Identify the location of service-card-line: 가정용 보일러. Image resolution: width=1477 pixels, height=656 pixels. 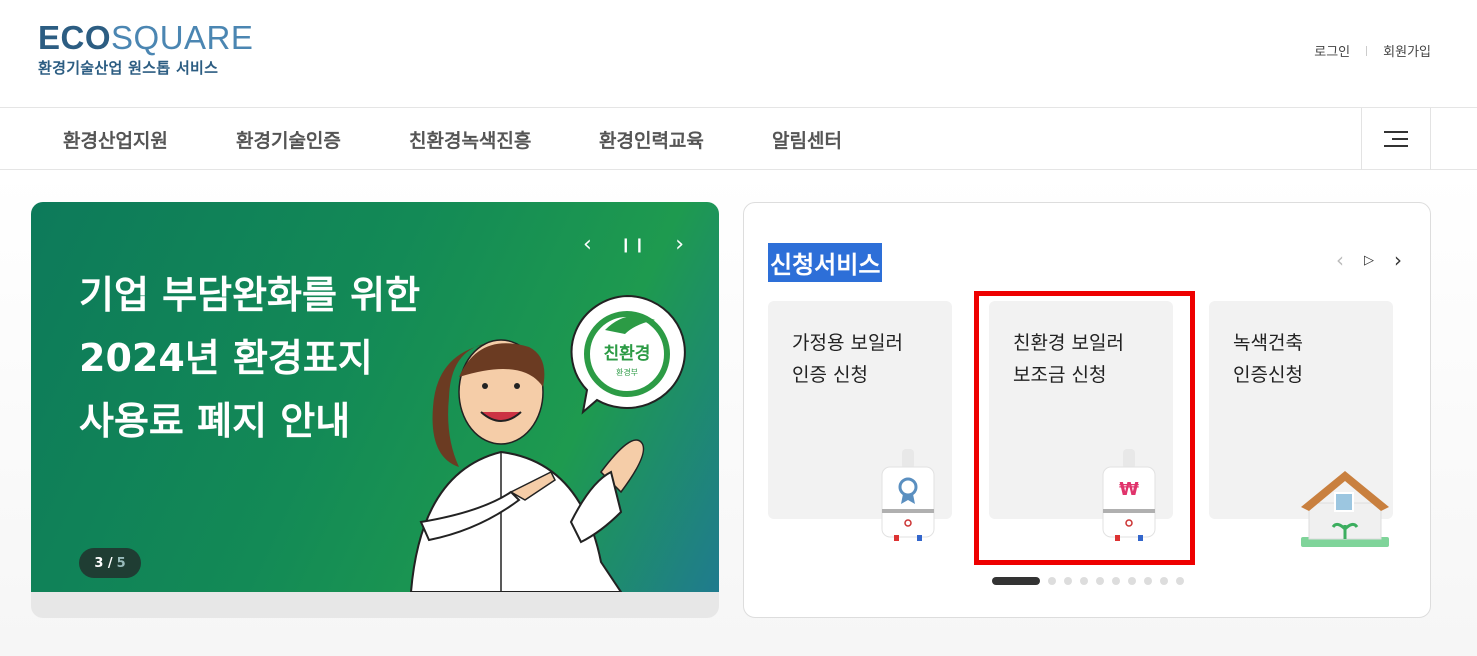
(847, 343).